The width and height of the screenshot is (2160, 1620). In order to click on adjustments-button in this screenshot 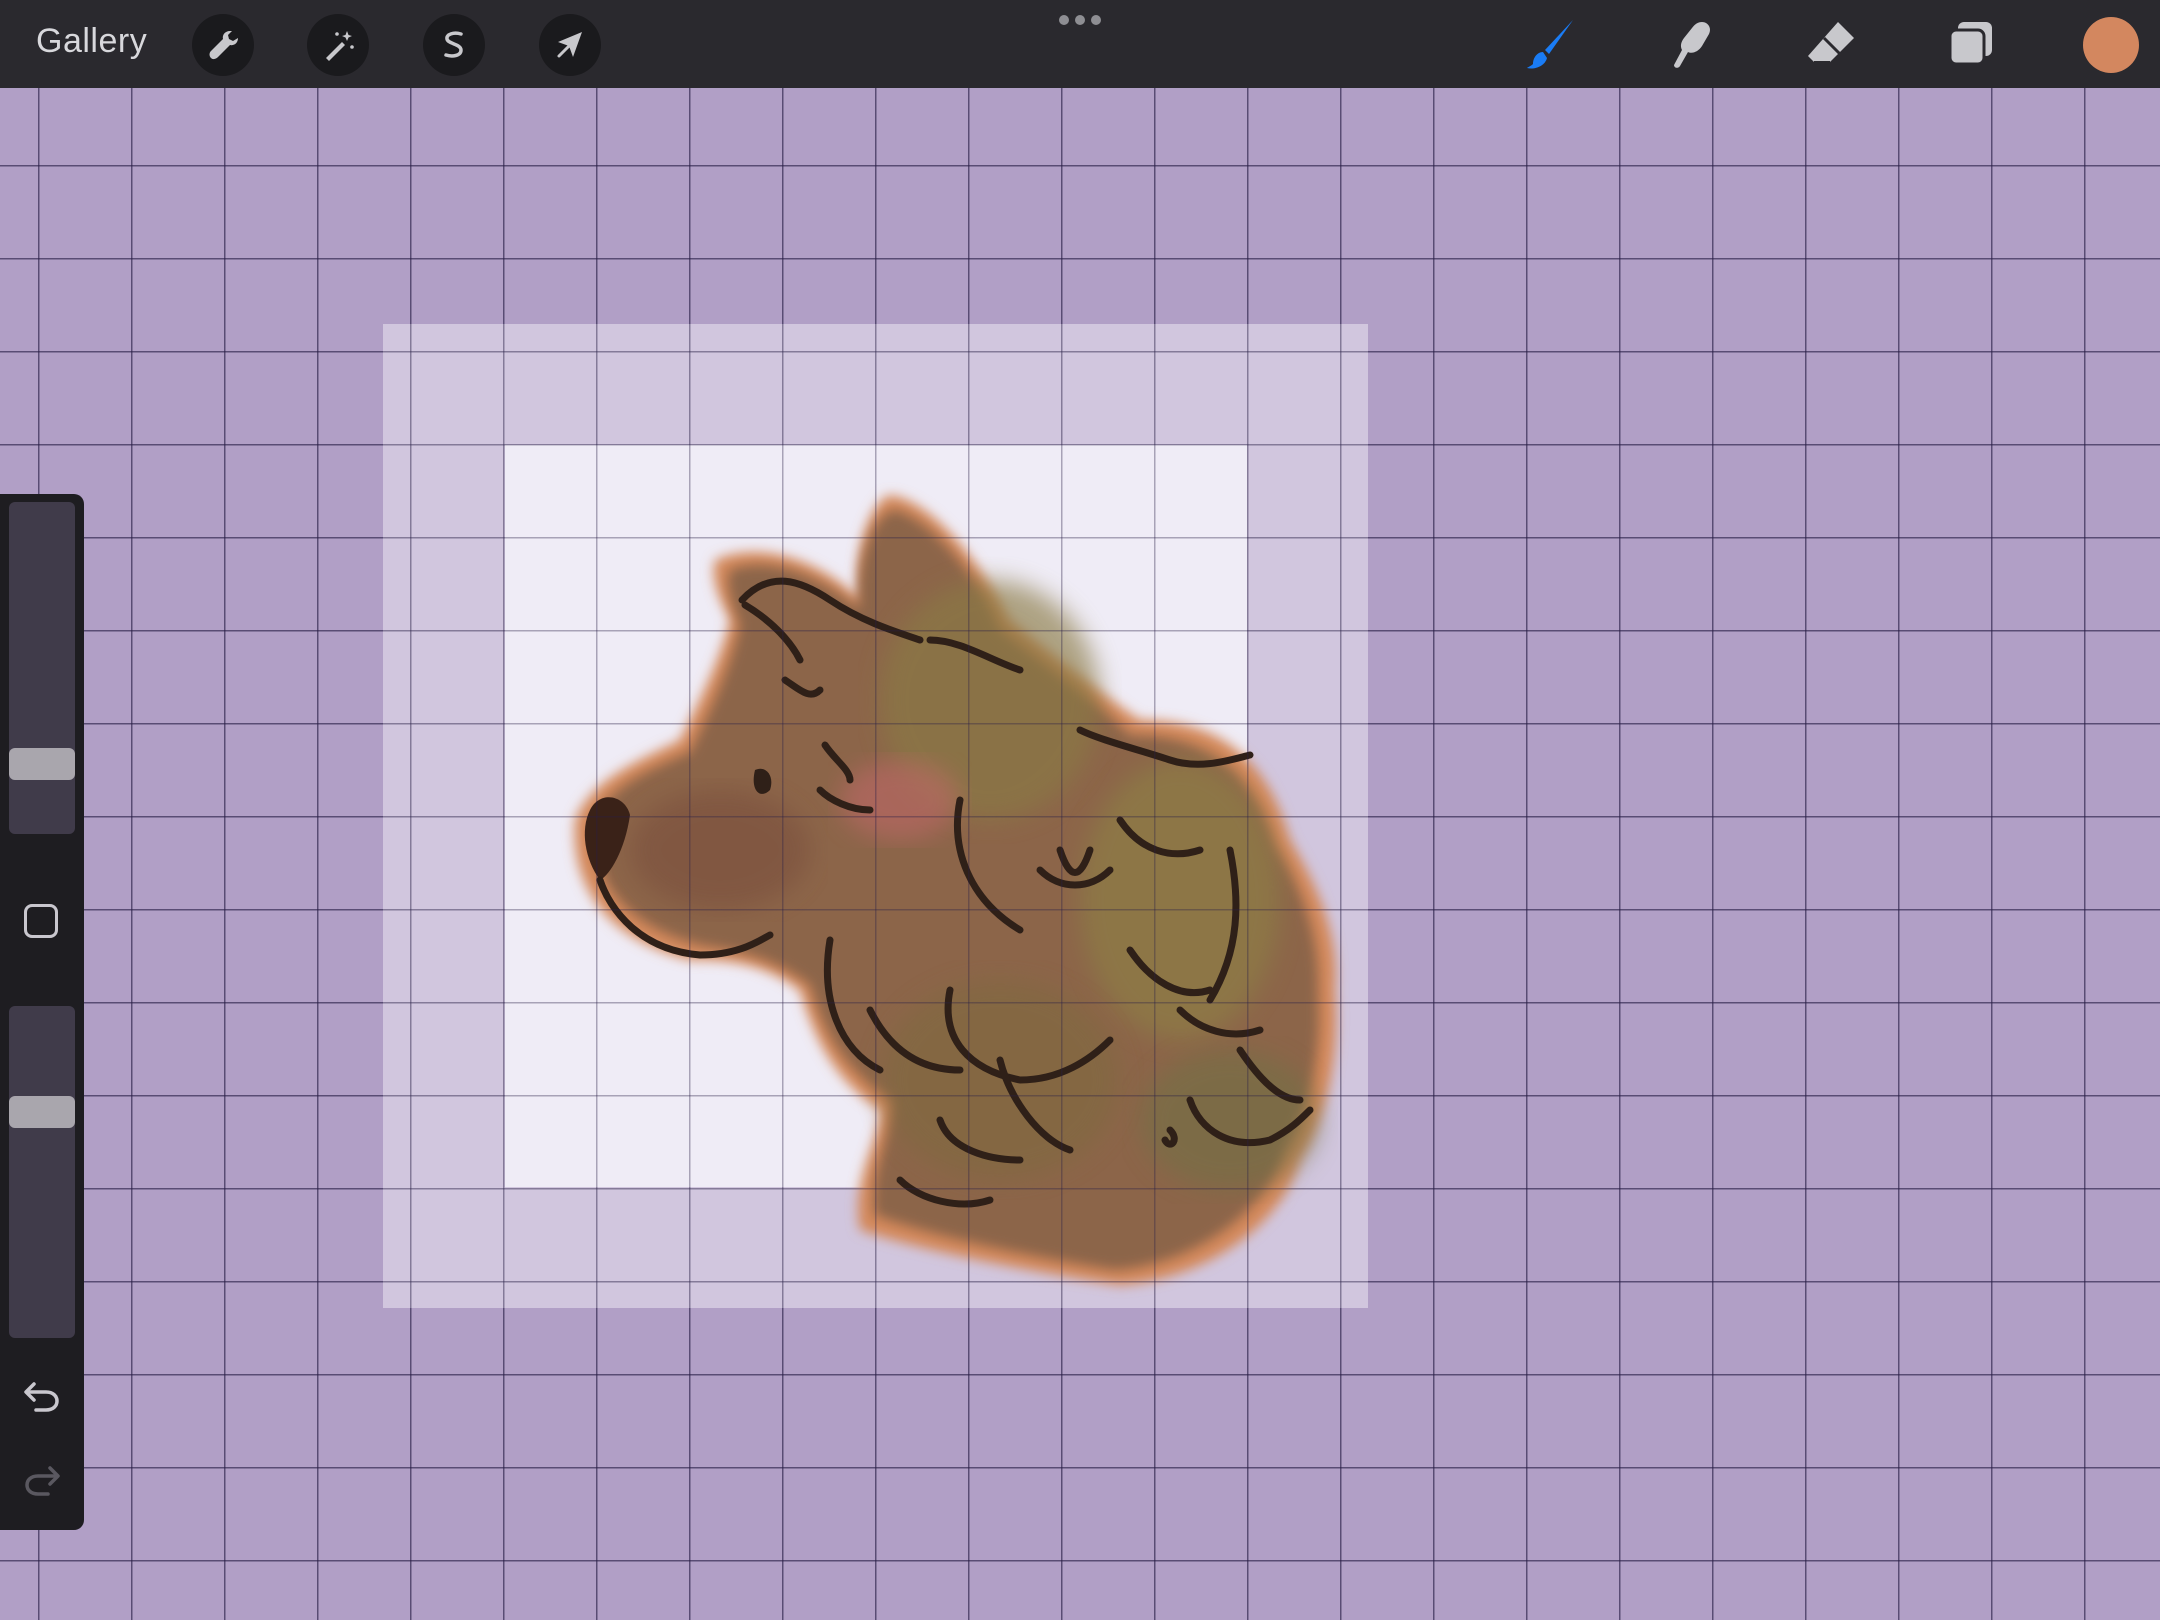, I will do `click(338, 45)`.